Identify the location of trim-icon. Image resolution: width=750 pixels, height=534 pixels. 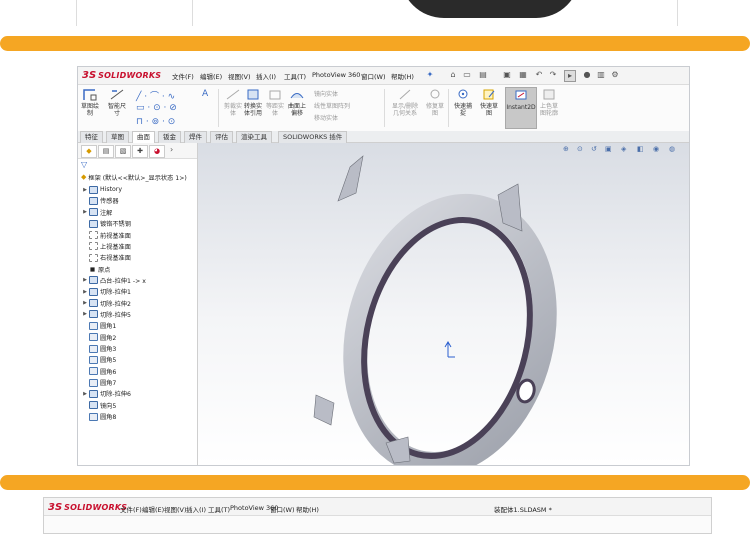
(233, 94).